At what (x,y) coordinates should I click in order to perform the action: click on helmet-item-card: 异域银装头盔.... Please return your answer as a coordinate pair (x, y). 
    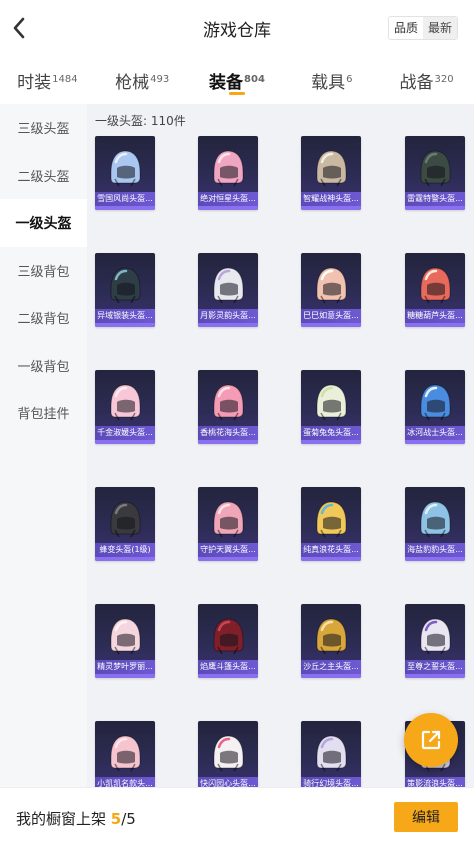
    Looking at the image, I should click on (125, 290).